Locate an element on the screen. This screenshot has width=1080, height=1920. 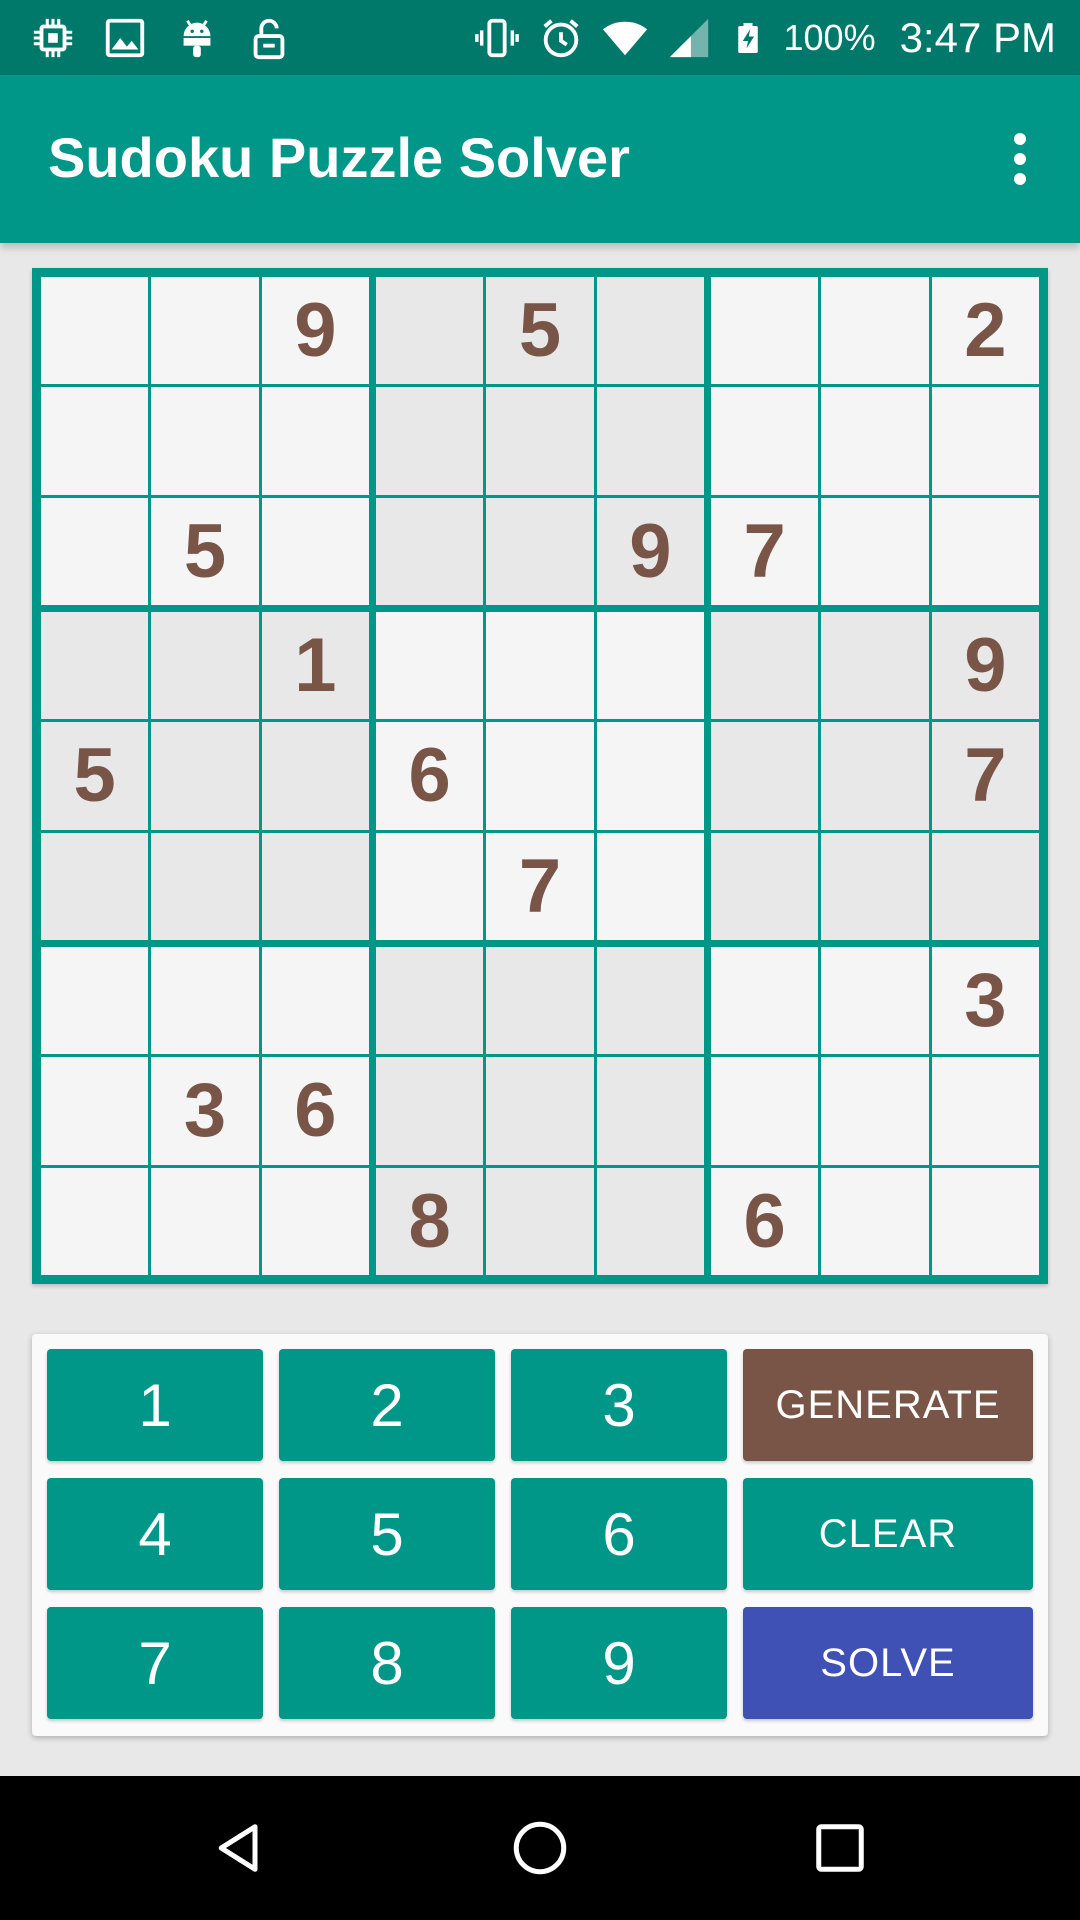
number-button-1: 1 is located at coordinates (155, 1405).